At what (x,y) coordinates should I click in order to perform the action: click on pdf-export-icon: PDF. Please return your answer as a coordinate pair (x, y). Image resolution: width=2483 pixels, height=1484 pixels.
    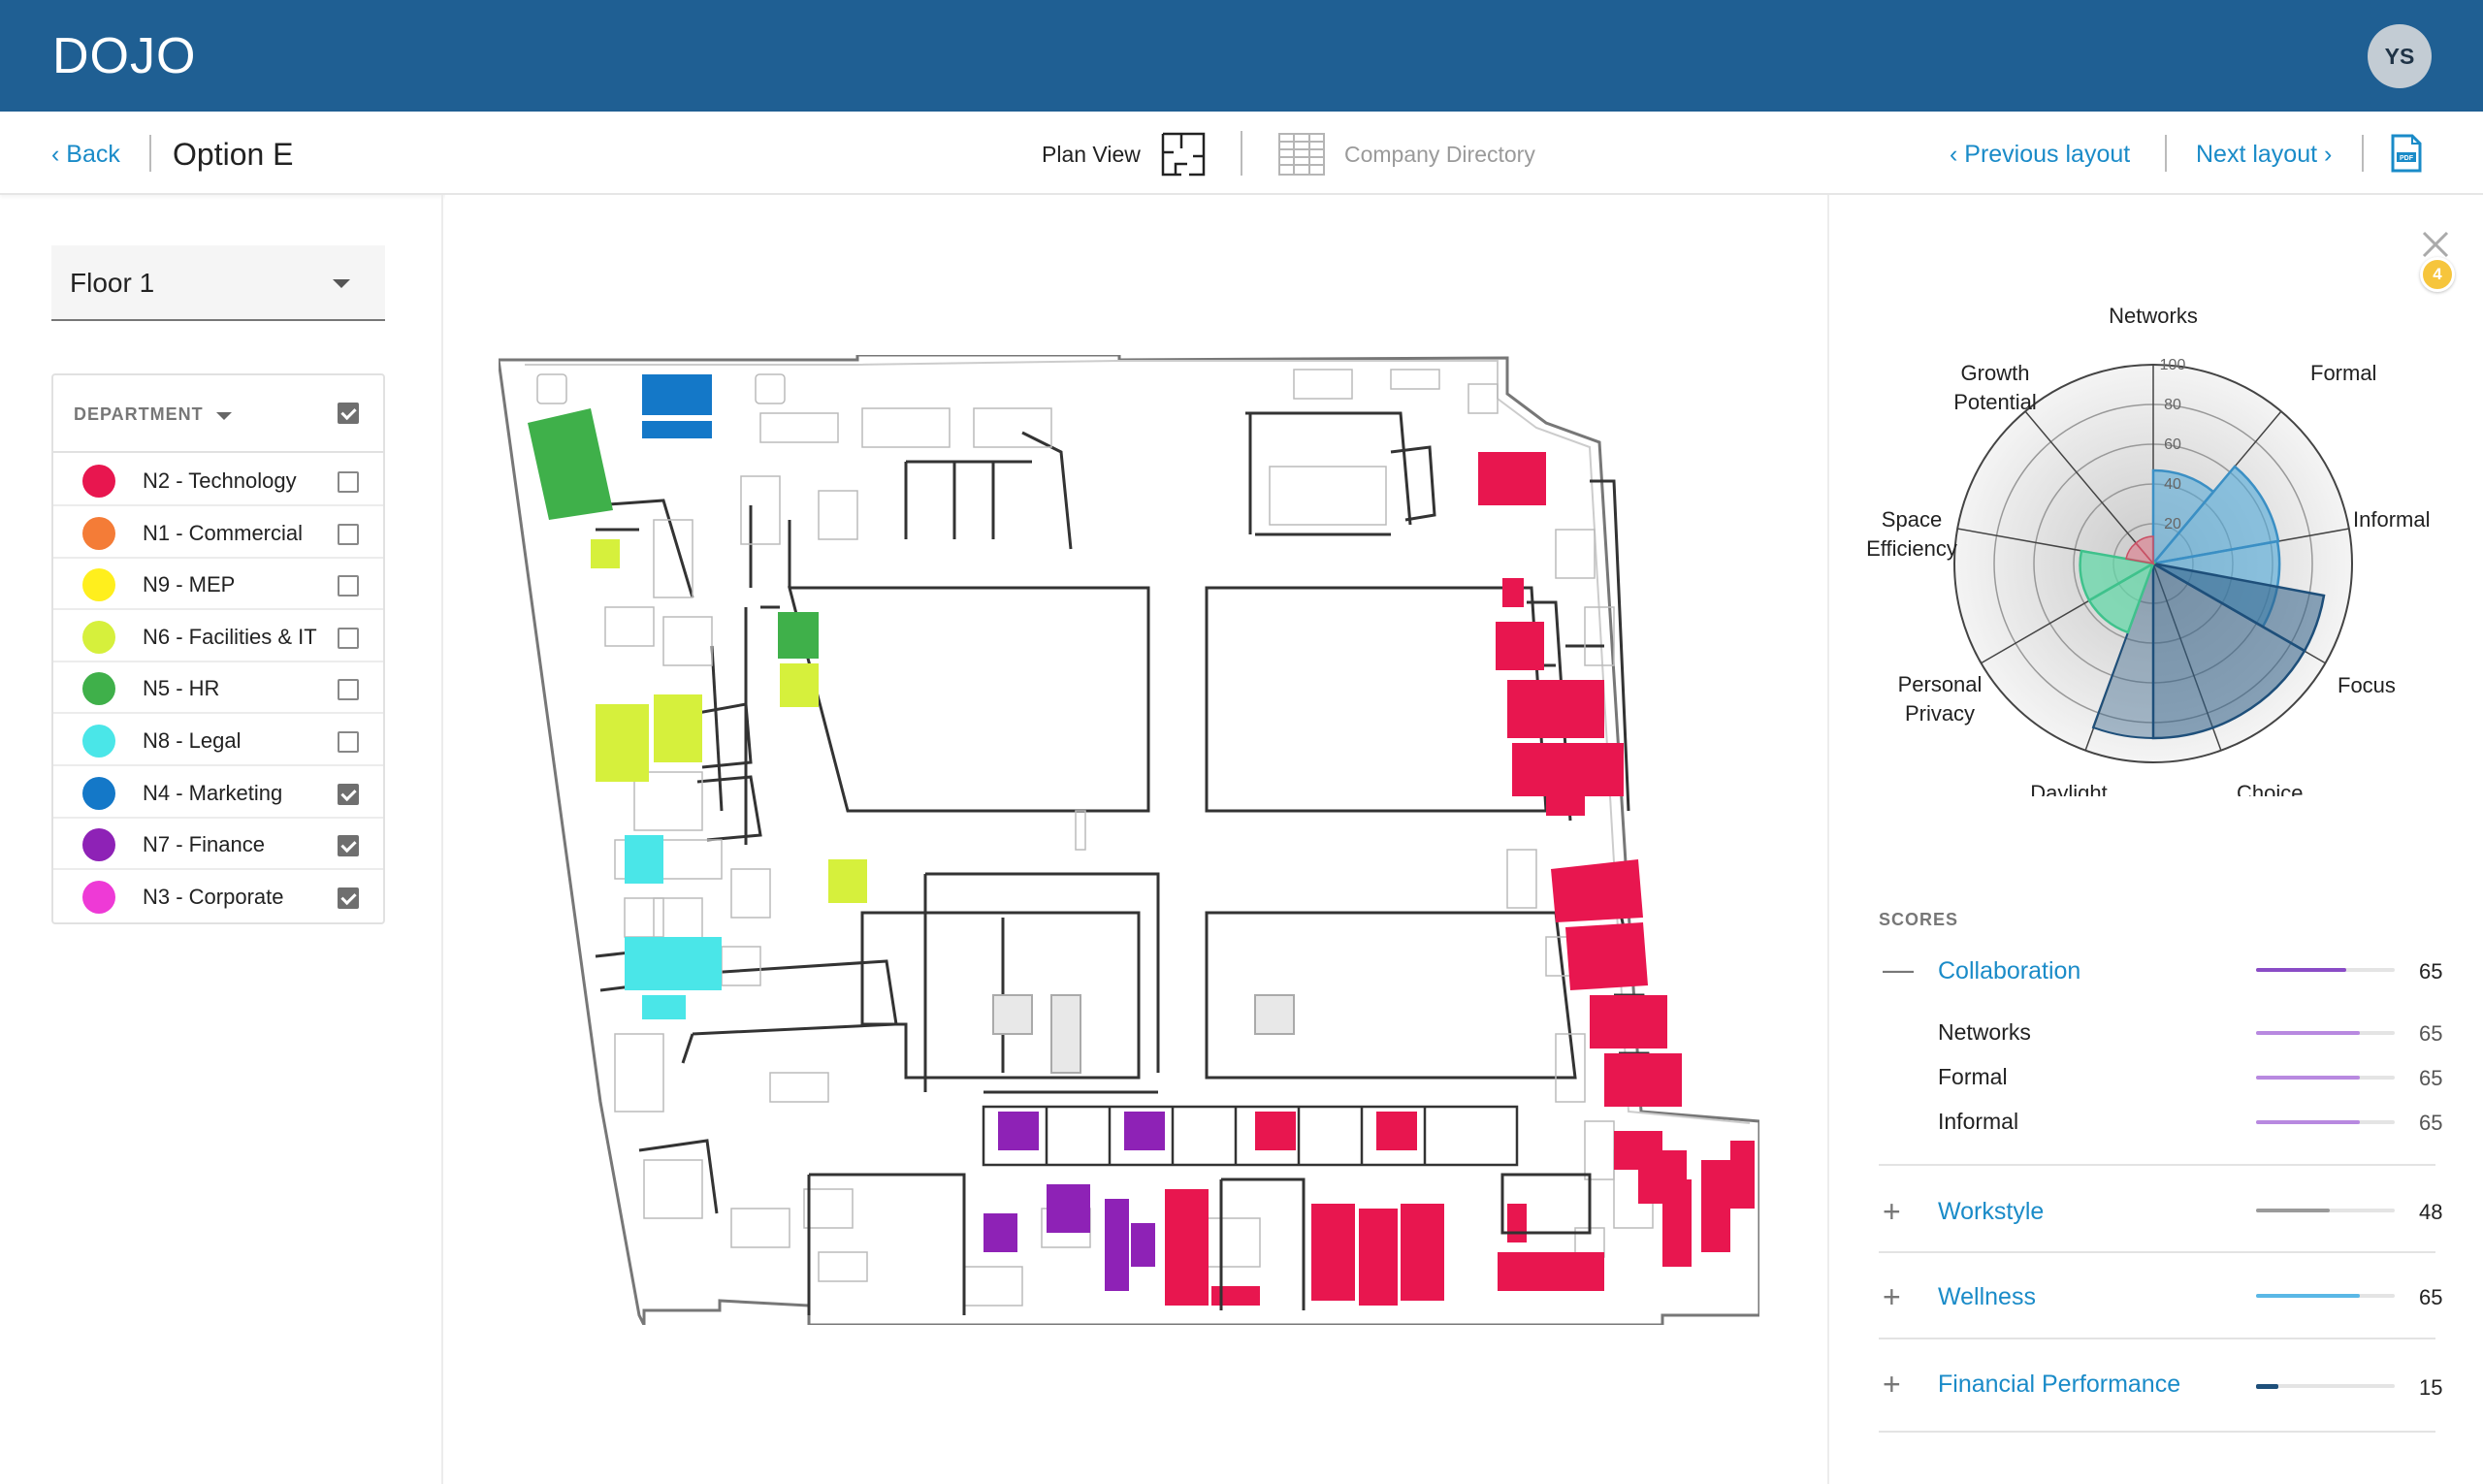
    Looking at the image, I should click on (2407, 153).